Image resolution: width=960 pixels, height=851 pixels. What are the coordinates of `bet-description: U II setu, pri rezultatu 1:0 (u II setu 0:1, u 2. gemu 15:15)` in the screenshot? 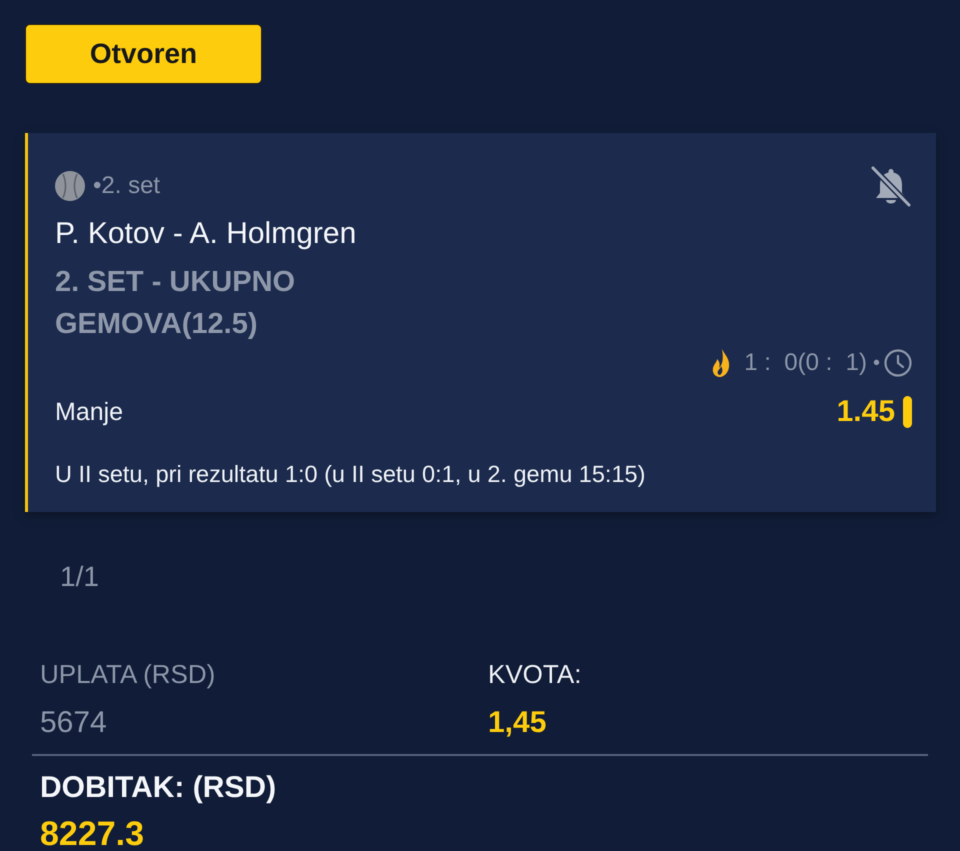 It's located at (350, 474).